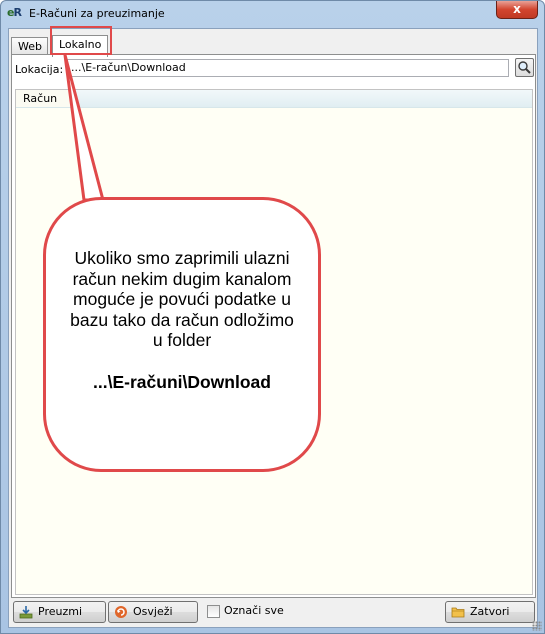  Describe the element at coordinates (81, 40) in the screenshot. I see `tab-highlight-box` at that location.